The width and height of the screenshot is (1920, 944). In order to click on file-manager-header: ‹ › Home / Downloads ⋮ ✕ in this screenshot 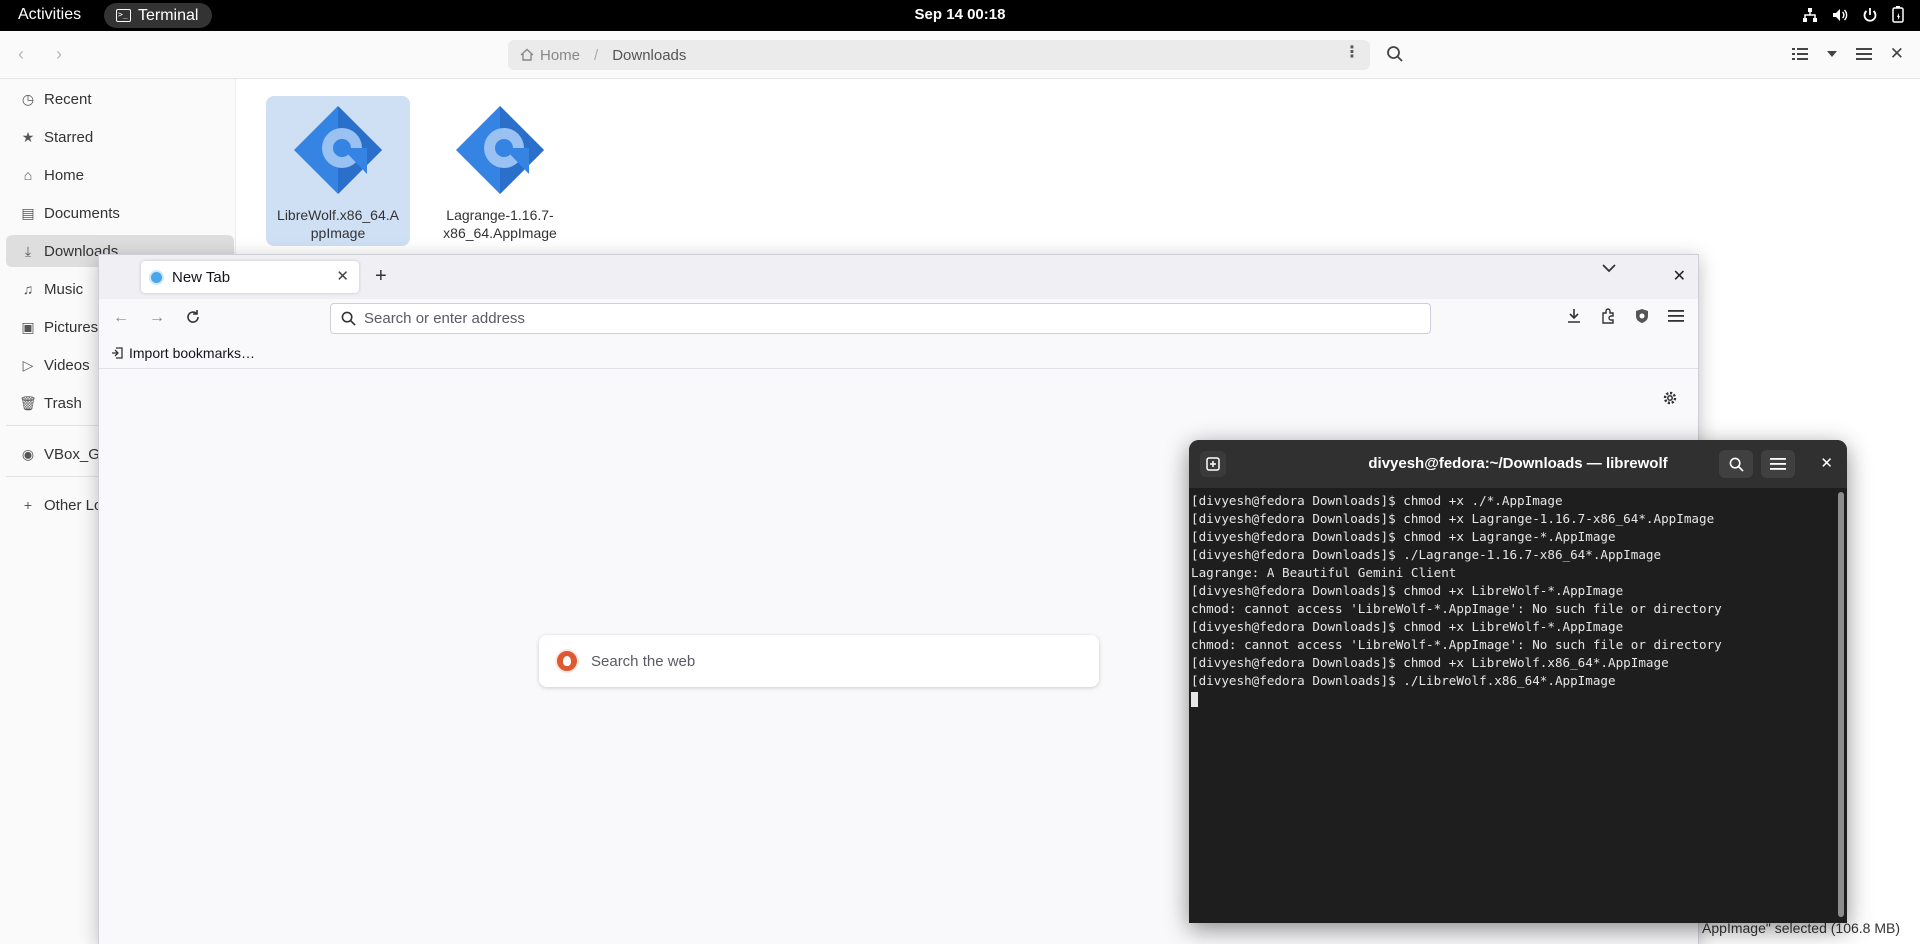, I will do `click(960, 55)`.